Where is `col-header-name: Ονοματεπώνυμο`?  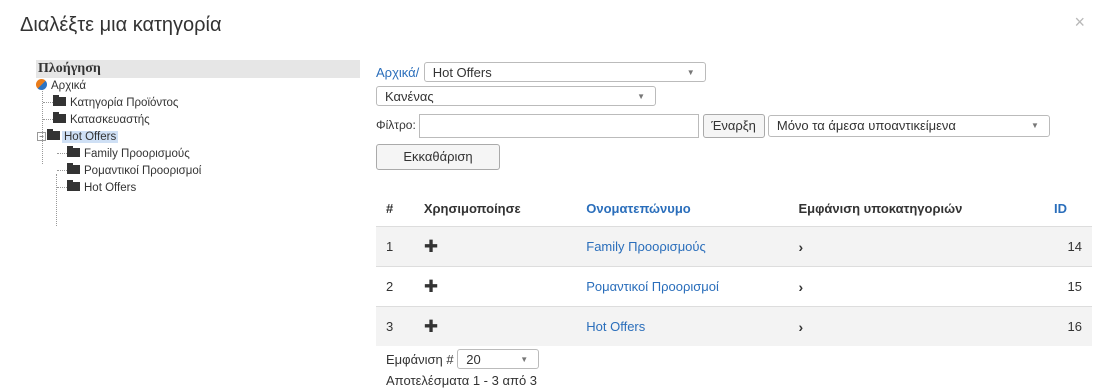 col-header-name: Ονοματεπώνυμο is located at coordinates (682, 208).